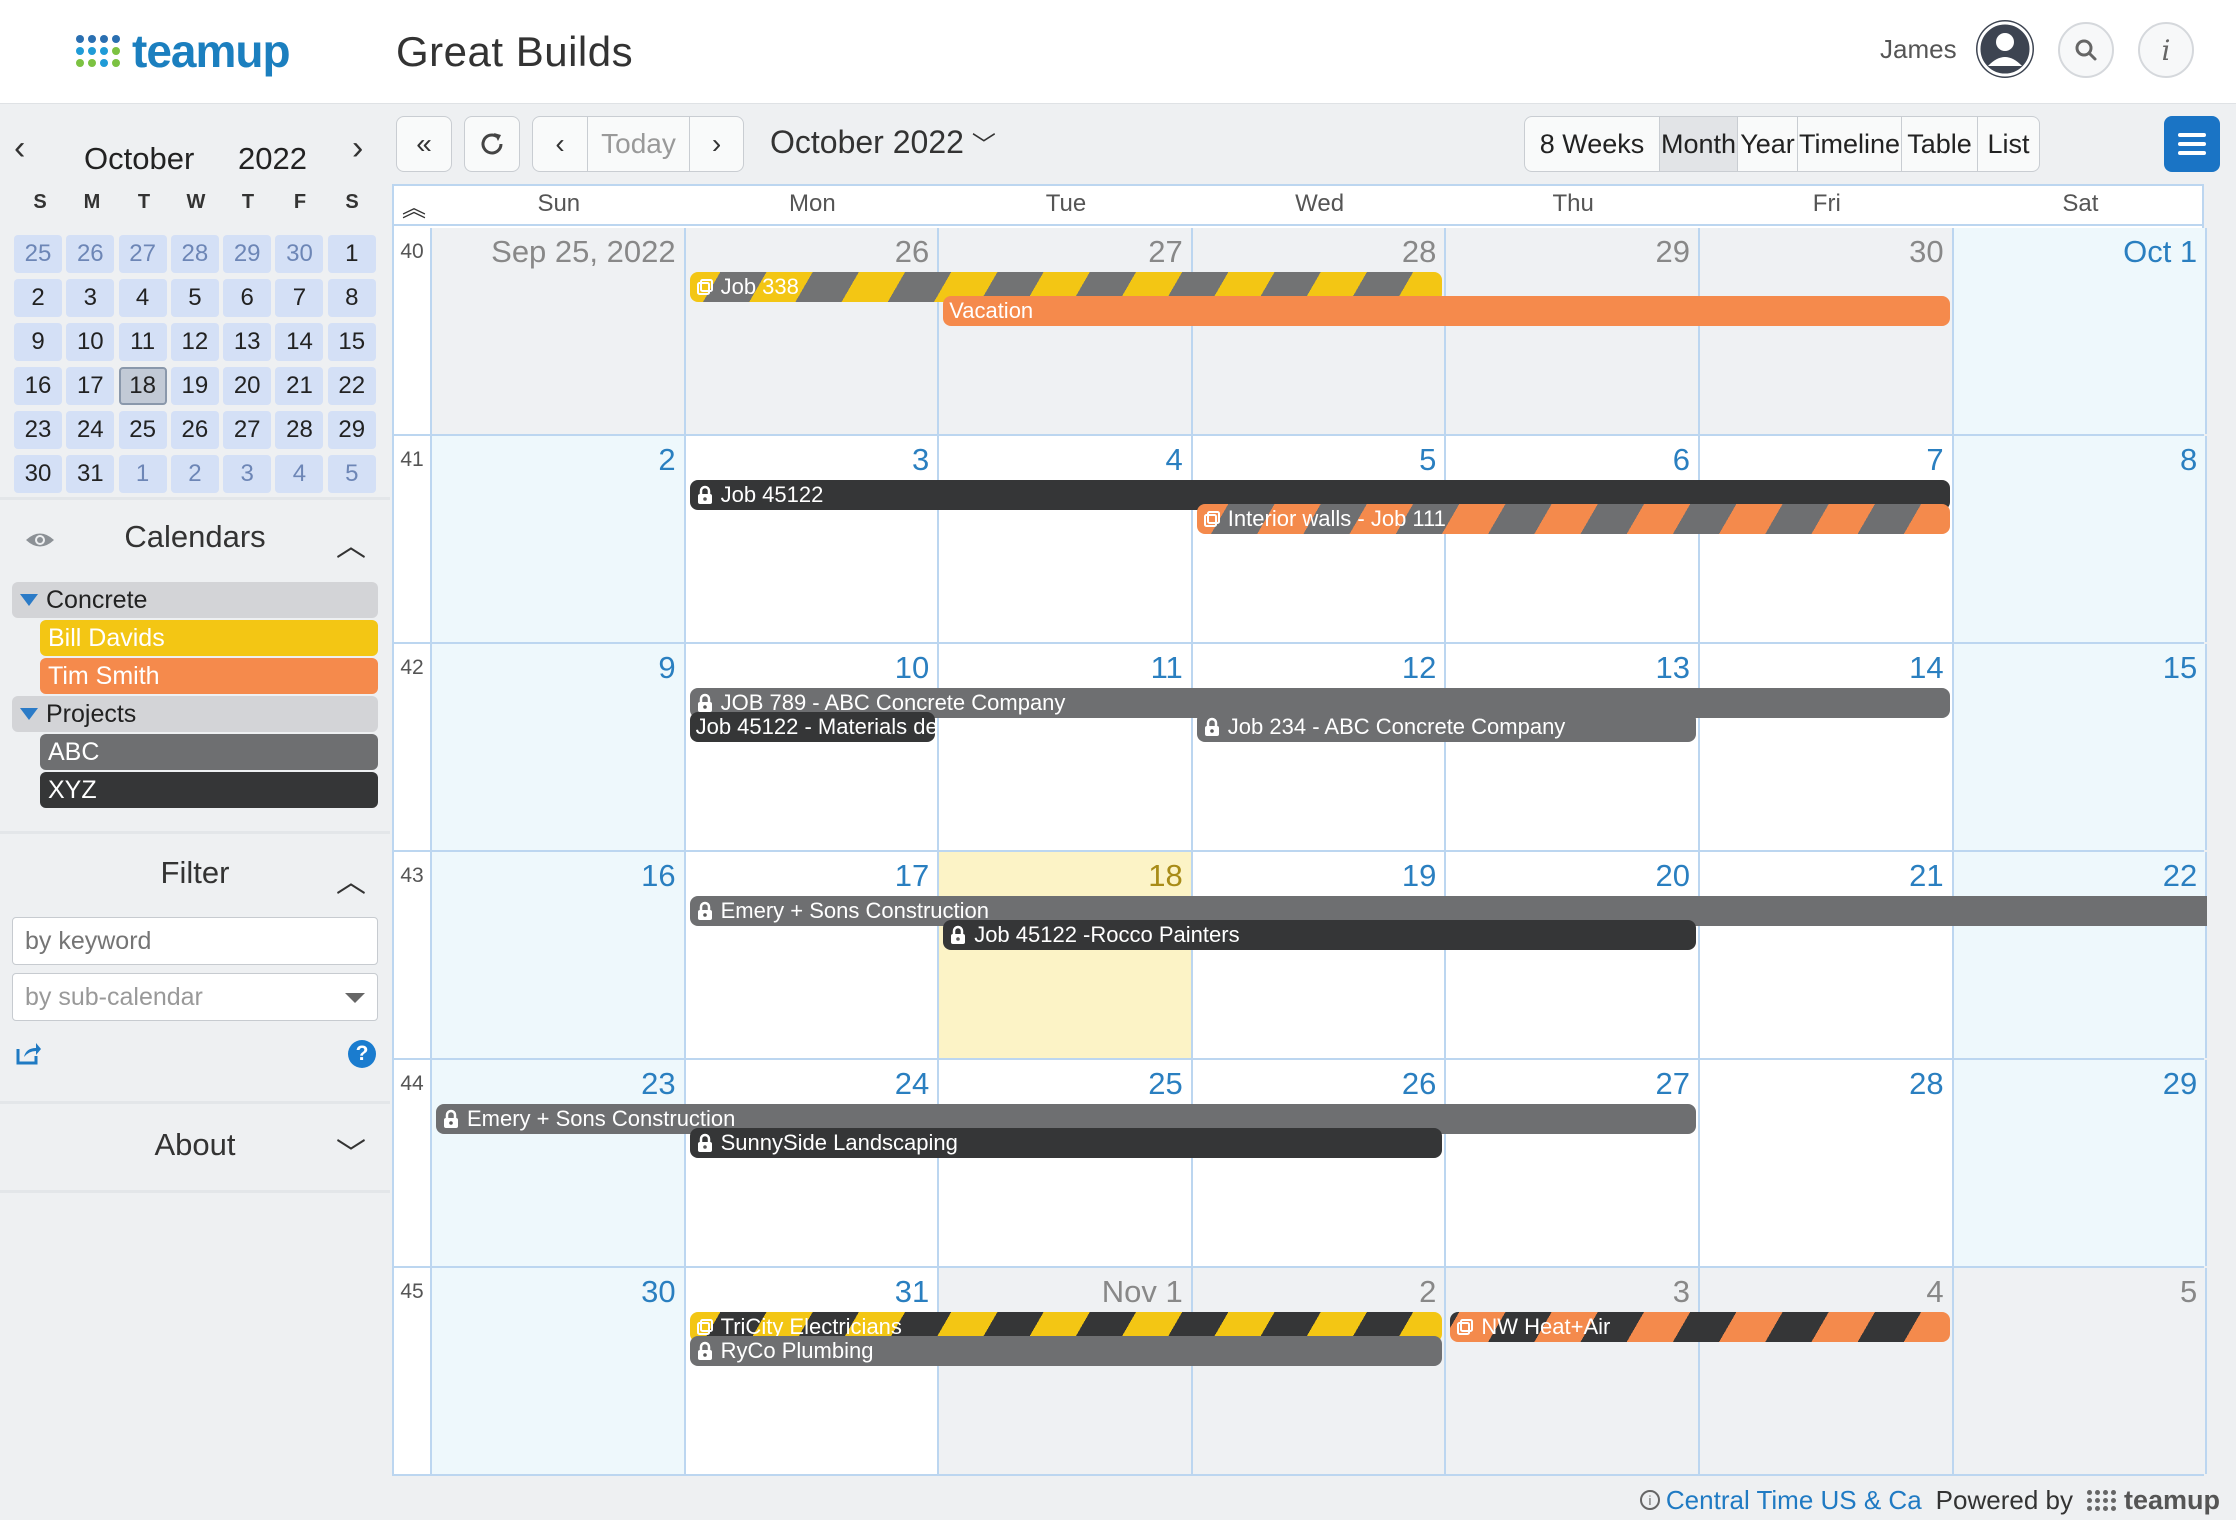 Image resolution: width=2236 pixels, height=1520 pixels. Describe the element at coordinates (1320, 747) in the screenshot. I see `day-cell: 12` at that location.